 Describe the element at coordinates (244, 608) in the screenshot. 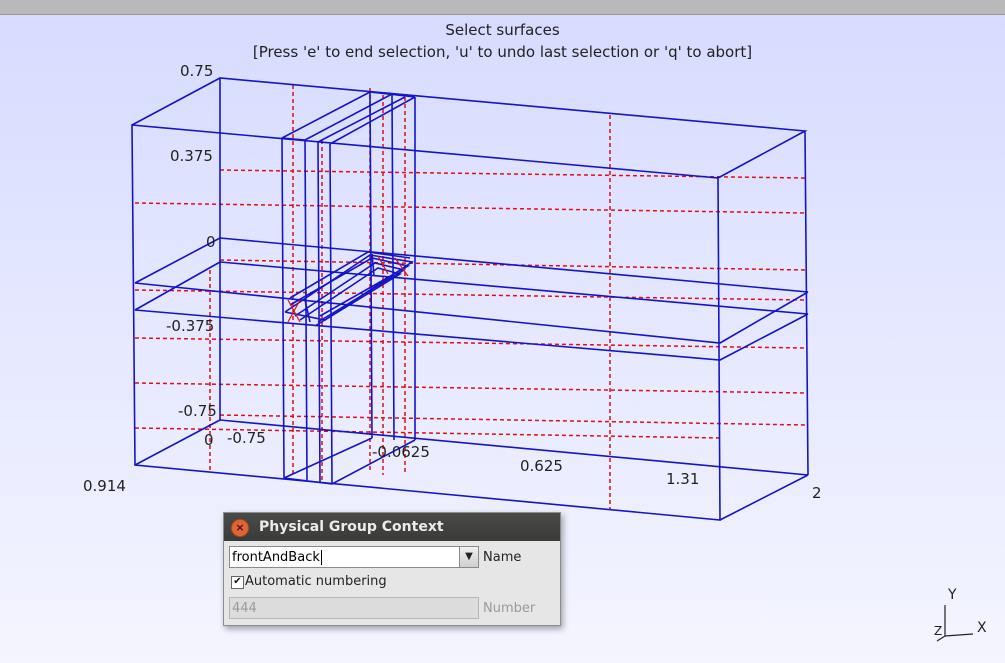

I see `number-value: 444` at that location.